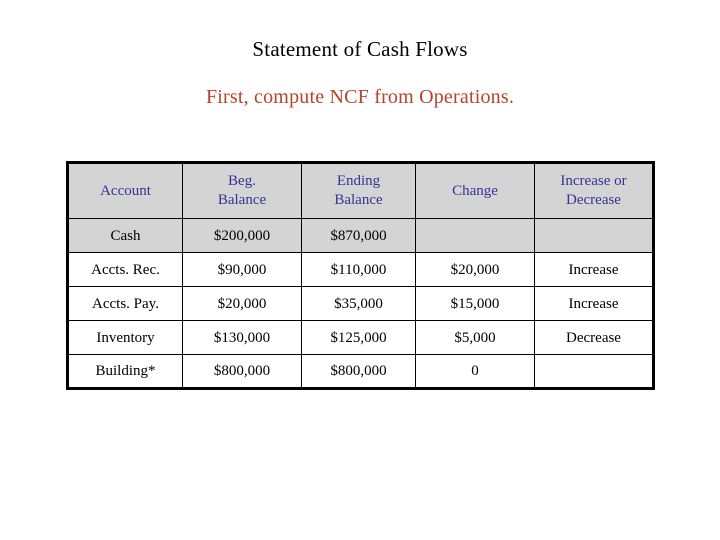 Image resolution: width=720 pixels, height=540 pixels. I want to click on cell-change: 0, so click(475, 371).